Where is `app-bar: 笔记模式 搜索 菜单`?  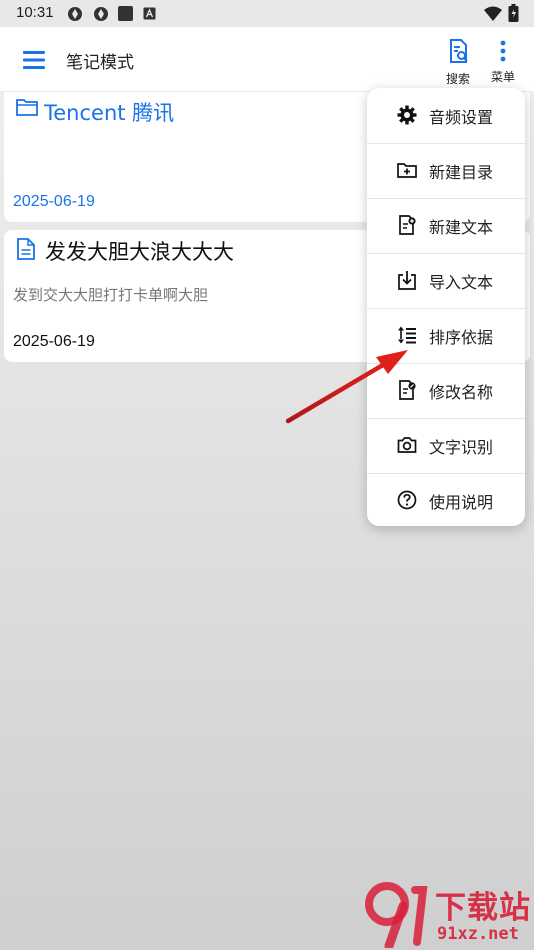
app-bar: 笔记模式 搜索 菜单 is located at coordinates (267, 59).